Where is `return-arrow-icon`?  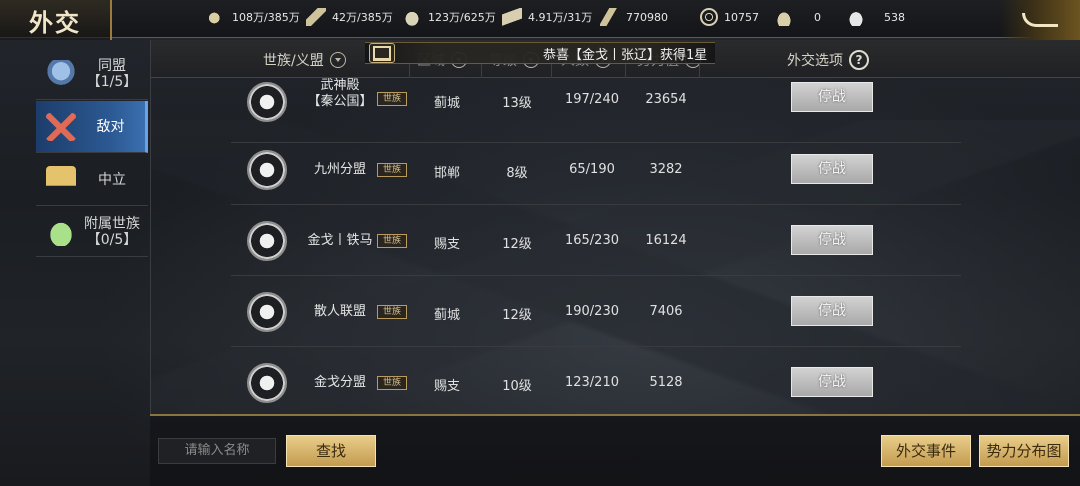
return-arrow-icon is located at coordinates (1040, 20).